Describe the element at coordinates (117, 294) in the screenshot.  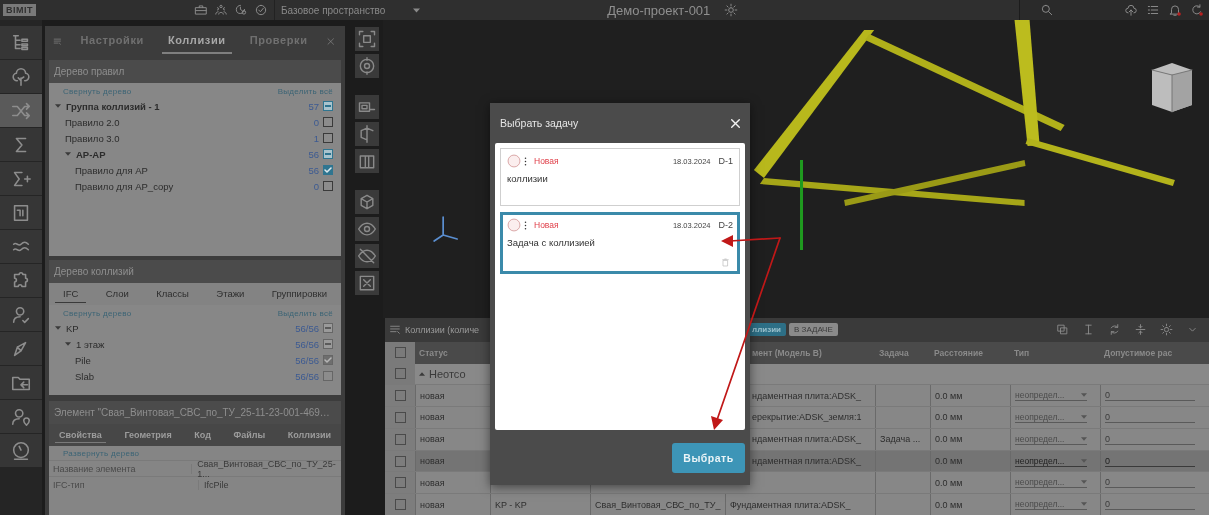
I see `tab: Слои` at that location.